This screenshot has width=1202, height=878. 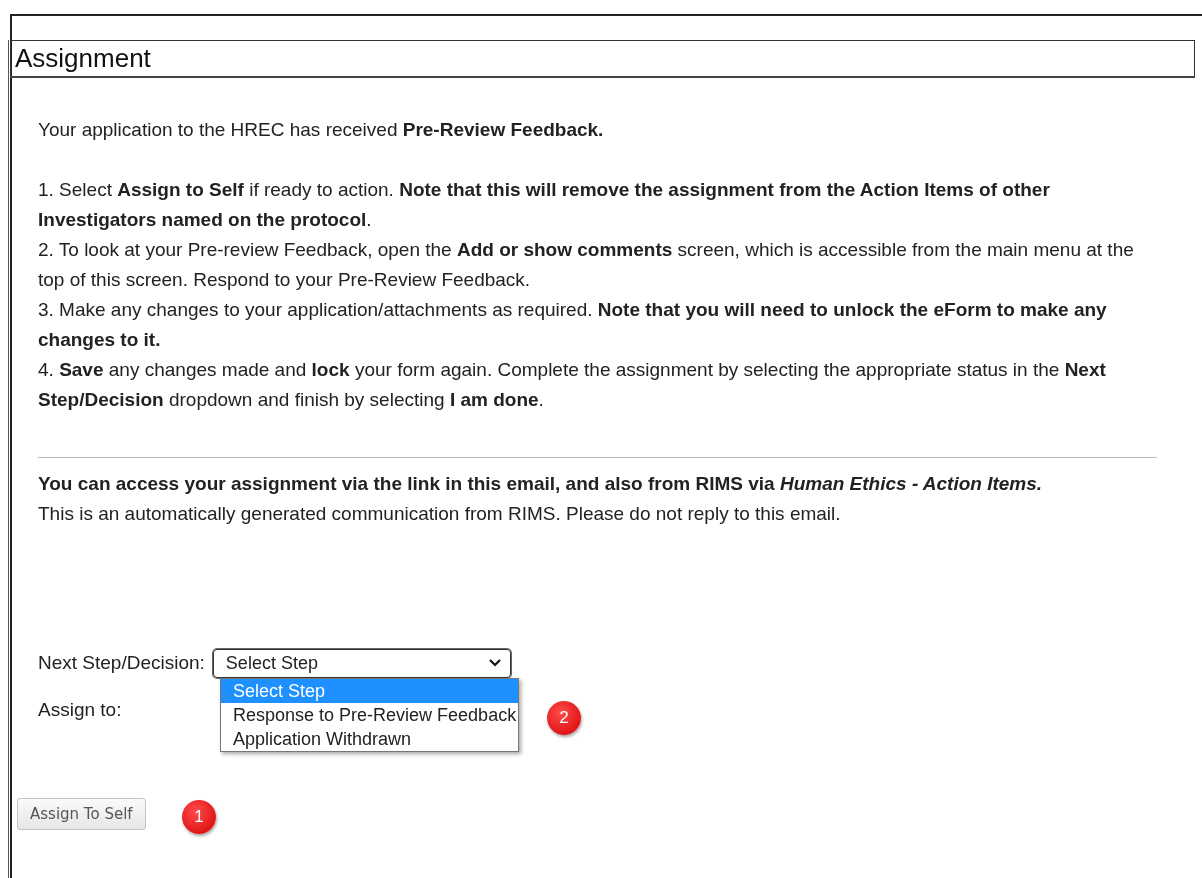 I want to click on instruction-step: 4. Save any changes made and lock your form again. Complete the assignment by selecting the appropriate status in the Next Step/Decision dropdown and finish by selecting I am done., so click(x=597, y=385).